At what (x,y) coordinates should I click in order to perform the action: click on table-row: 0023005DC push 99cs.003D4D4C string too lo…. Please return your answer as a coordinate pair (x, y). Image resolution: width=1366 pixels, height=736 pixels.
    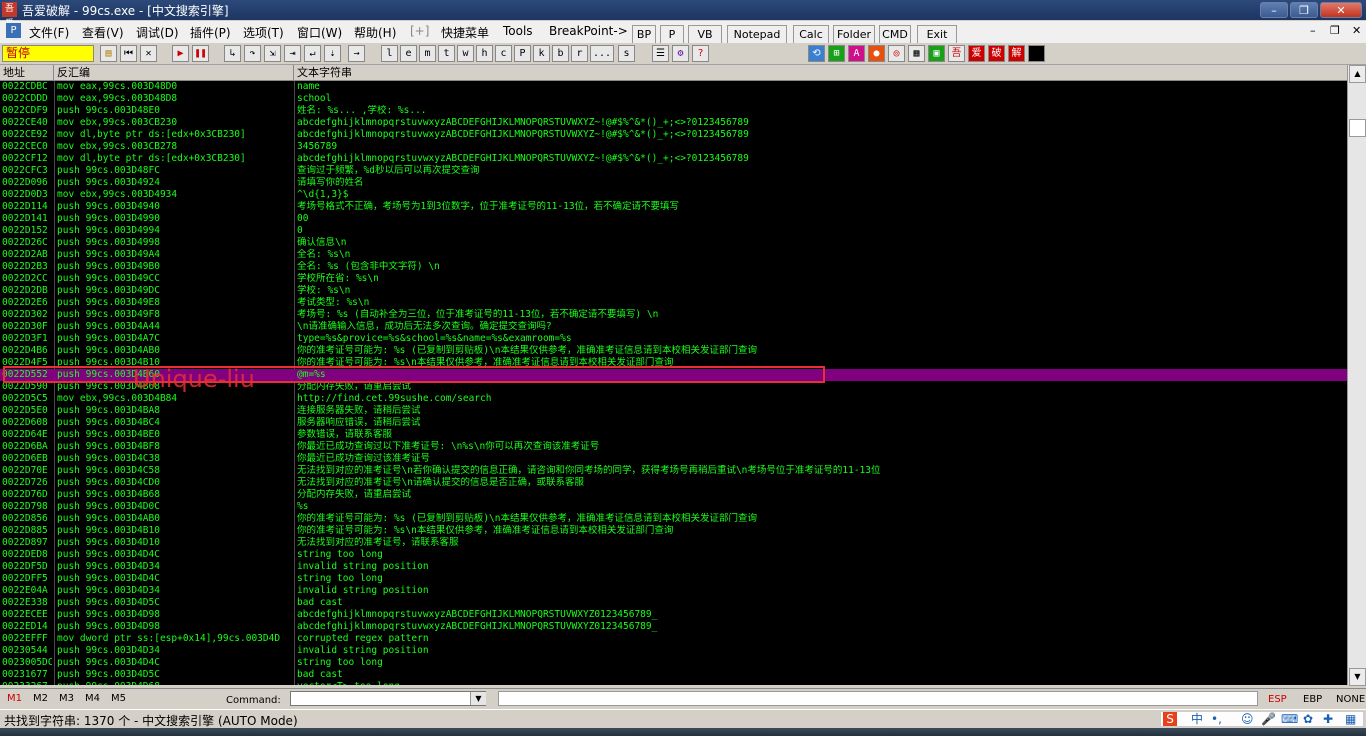
    Looking at the image, I should click on (673, 663).